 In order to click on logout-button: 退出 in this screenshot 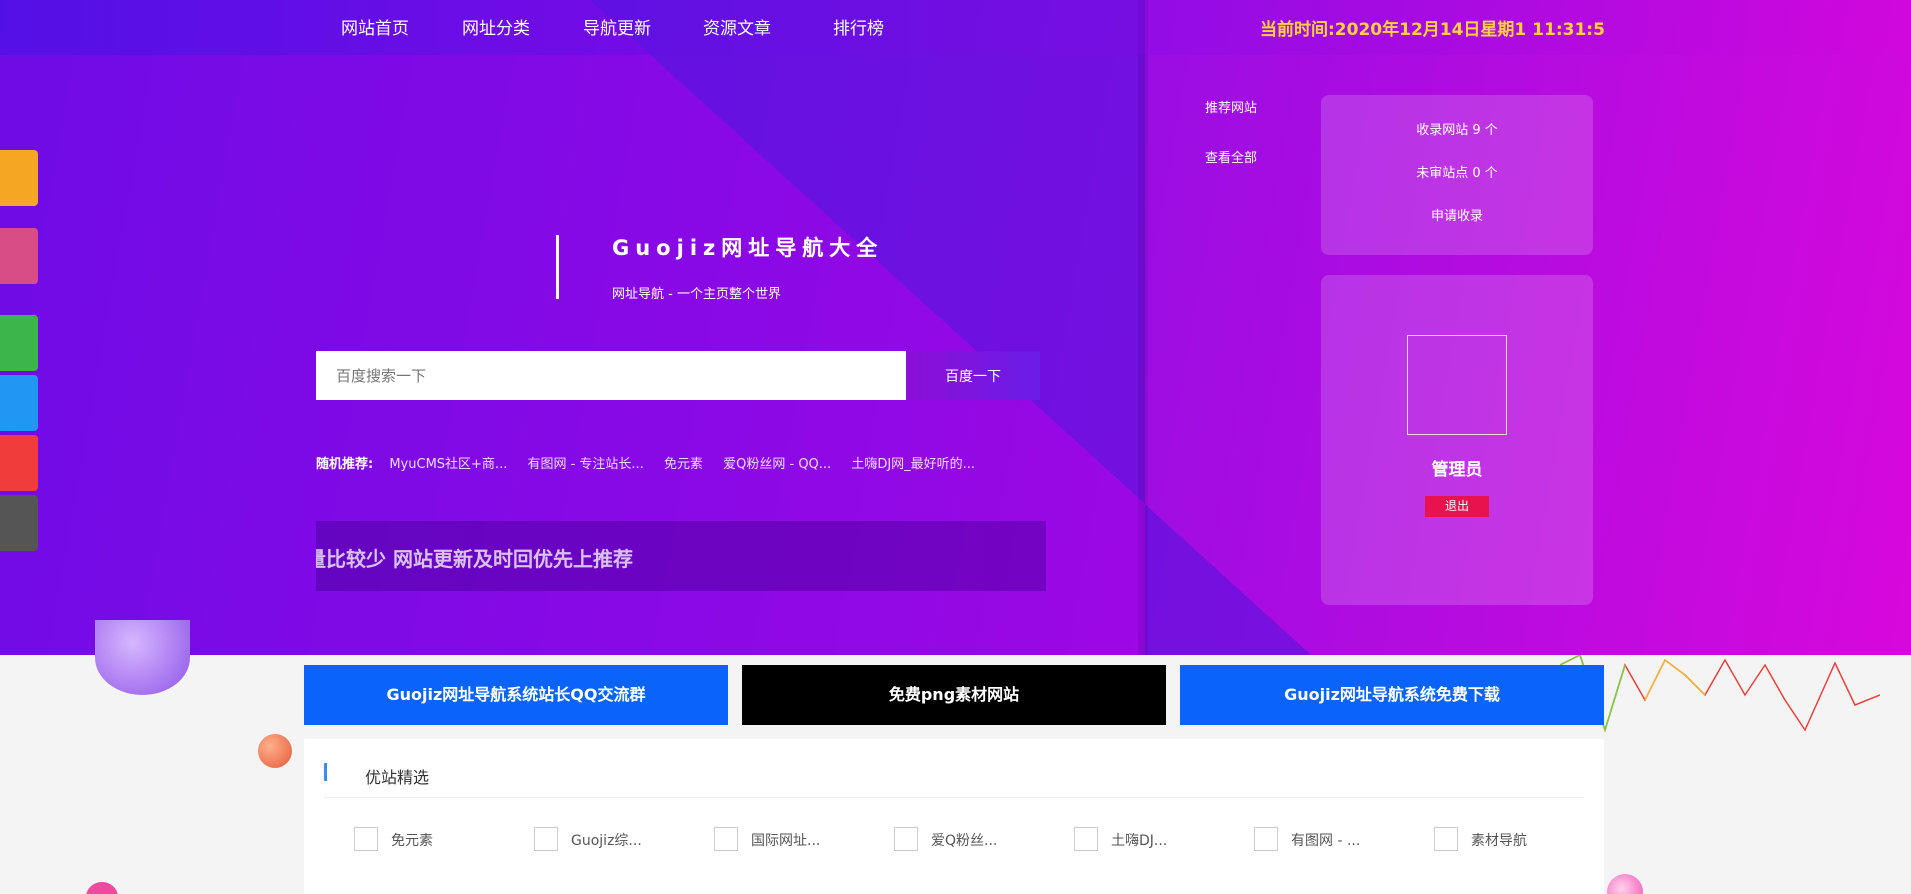, I will do `click(1457, 506)`.